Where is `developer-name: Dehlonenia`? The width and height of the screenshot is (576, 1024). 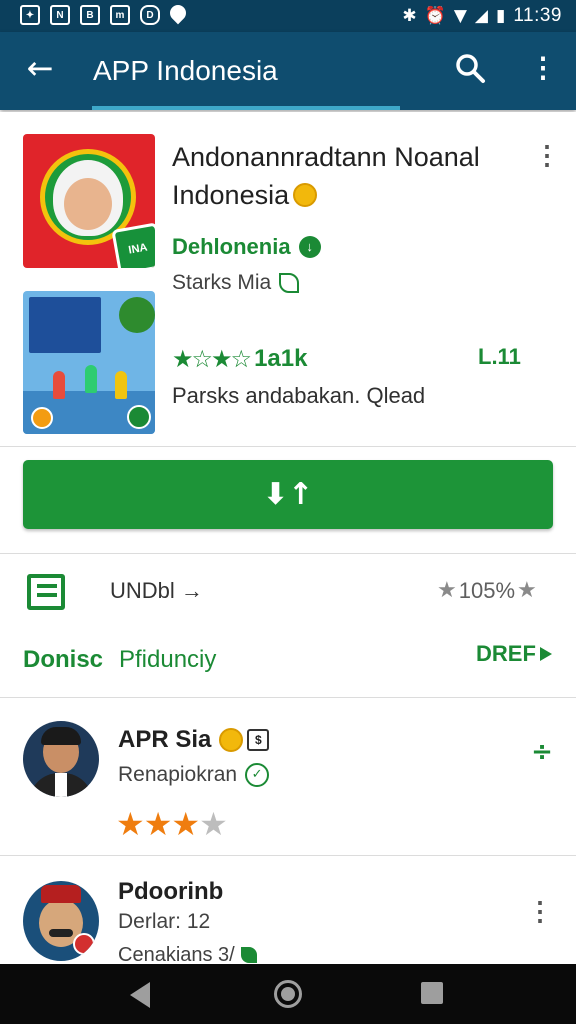
developer-name: Dehlonenia is located at coordinates (231, 246).